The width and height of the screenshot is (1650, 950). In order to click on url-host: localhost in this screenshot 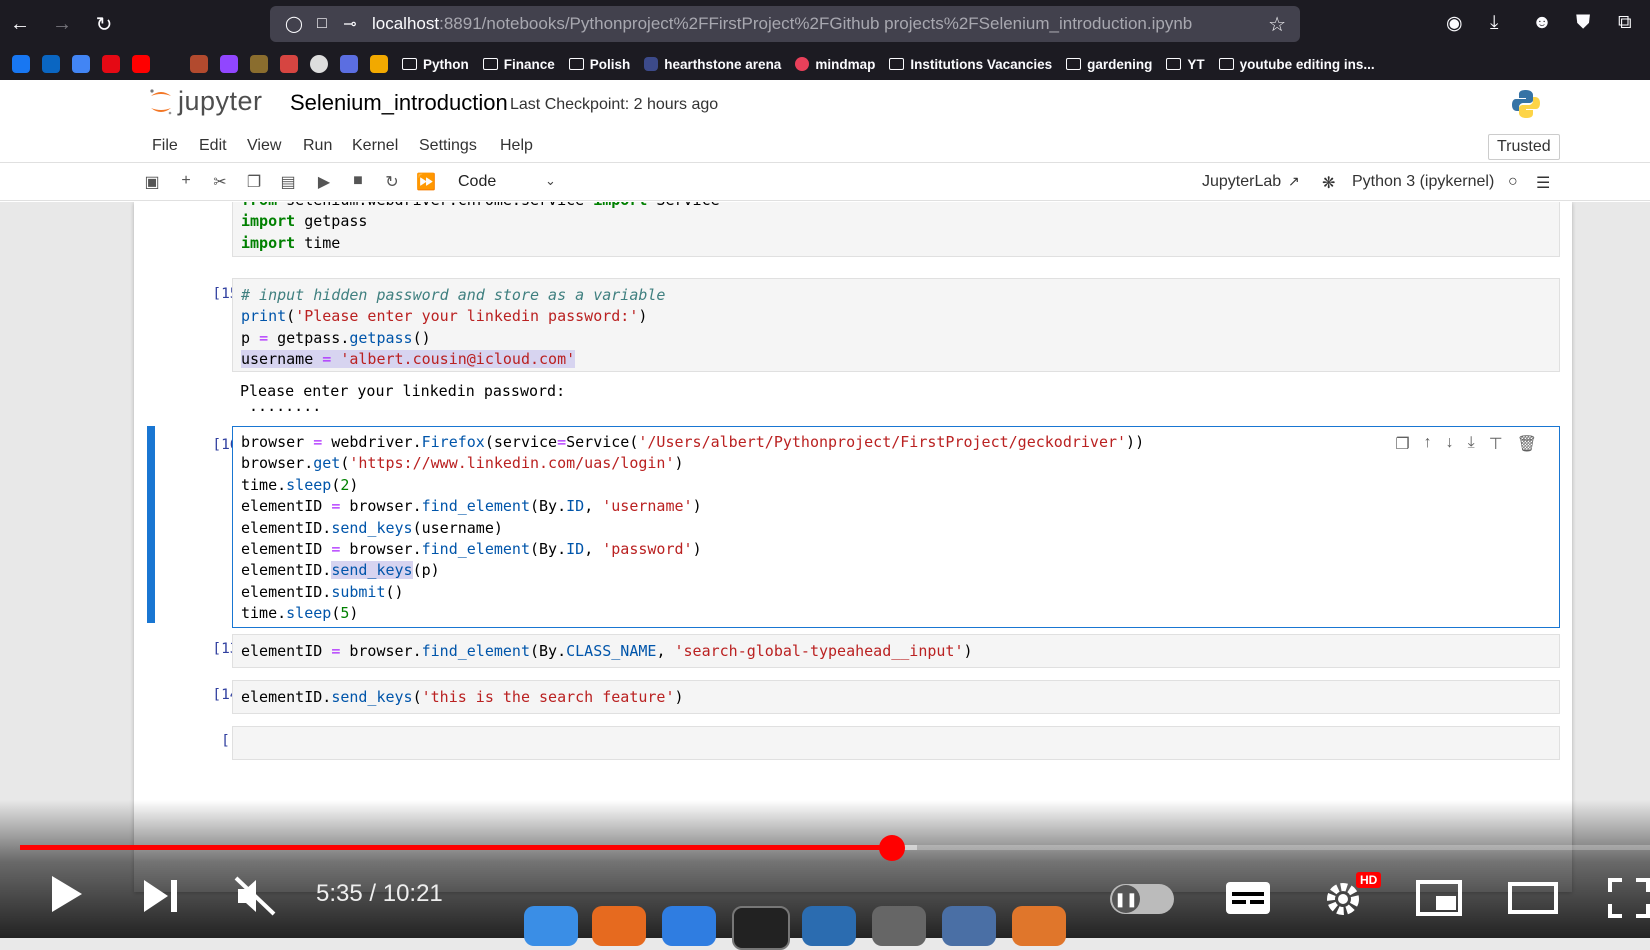, I will do `click(406, 23)`.